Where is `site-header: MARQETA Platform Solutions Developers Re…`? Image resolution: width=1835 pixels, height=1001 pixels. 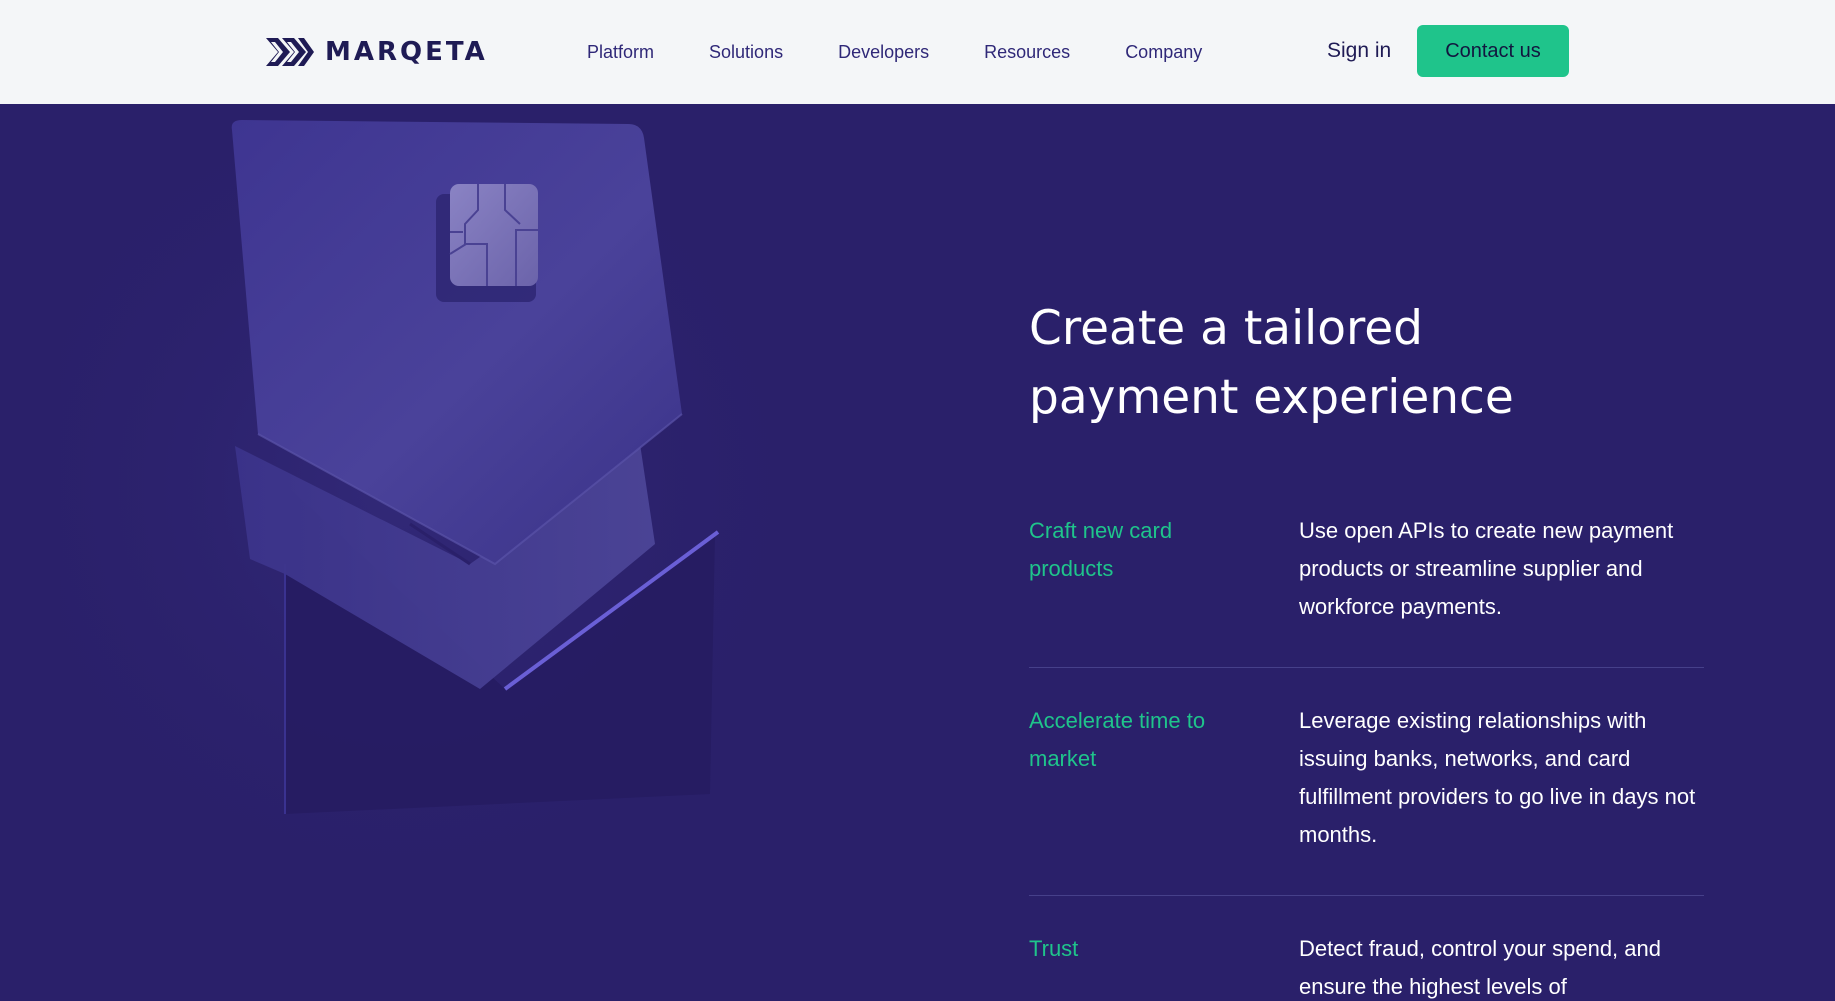
site-header: MARQETA Platform Solutions Developers Re… is located at coordinates (917, 52).